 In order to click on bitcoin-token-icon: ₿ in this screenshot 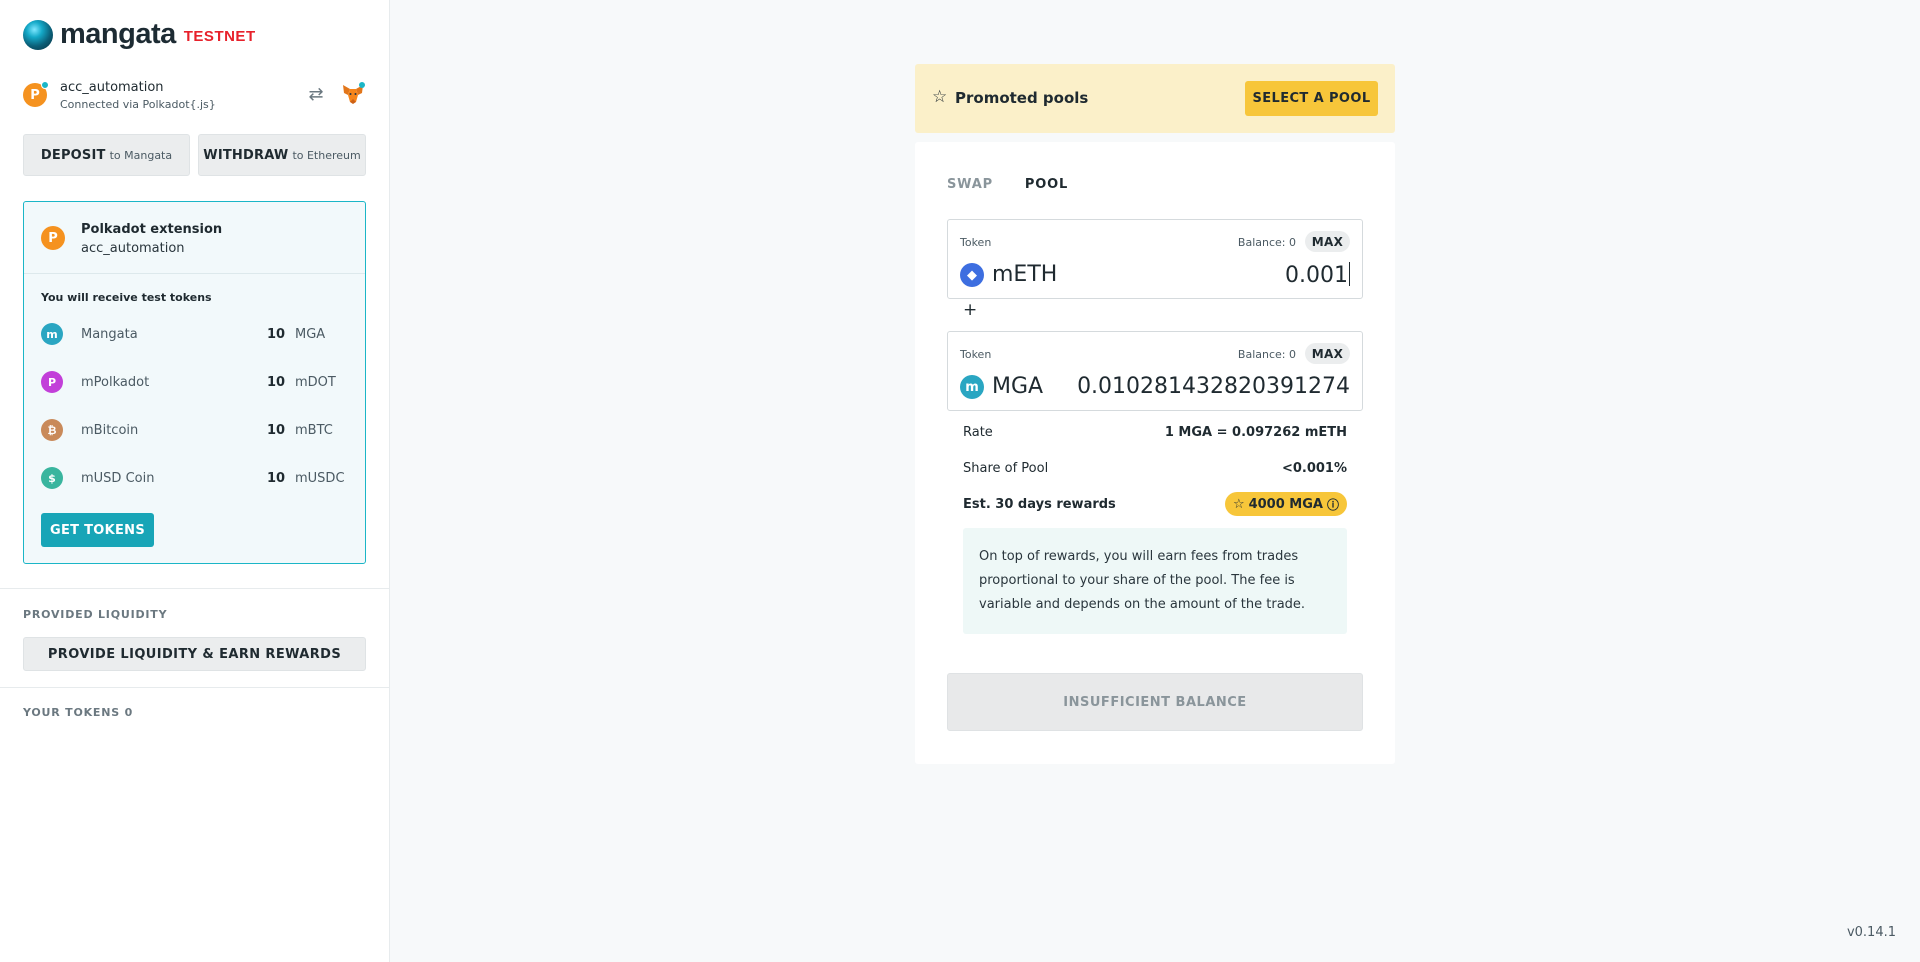, I will do `click(52, 430)`.